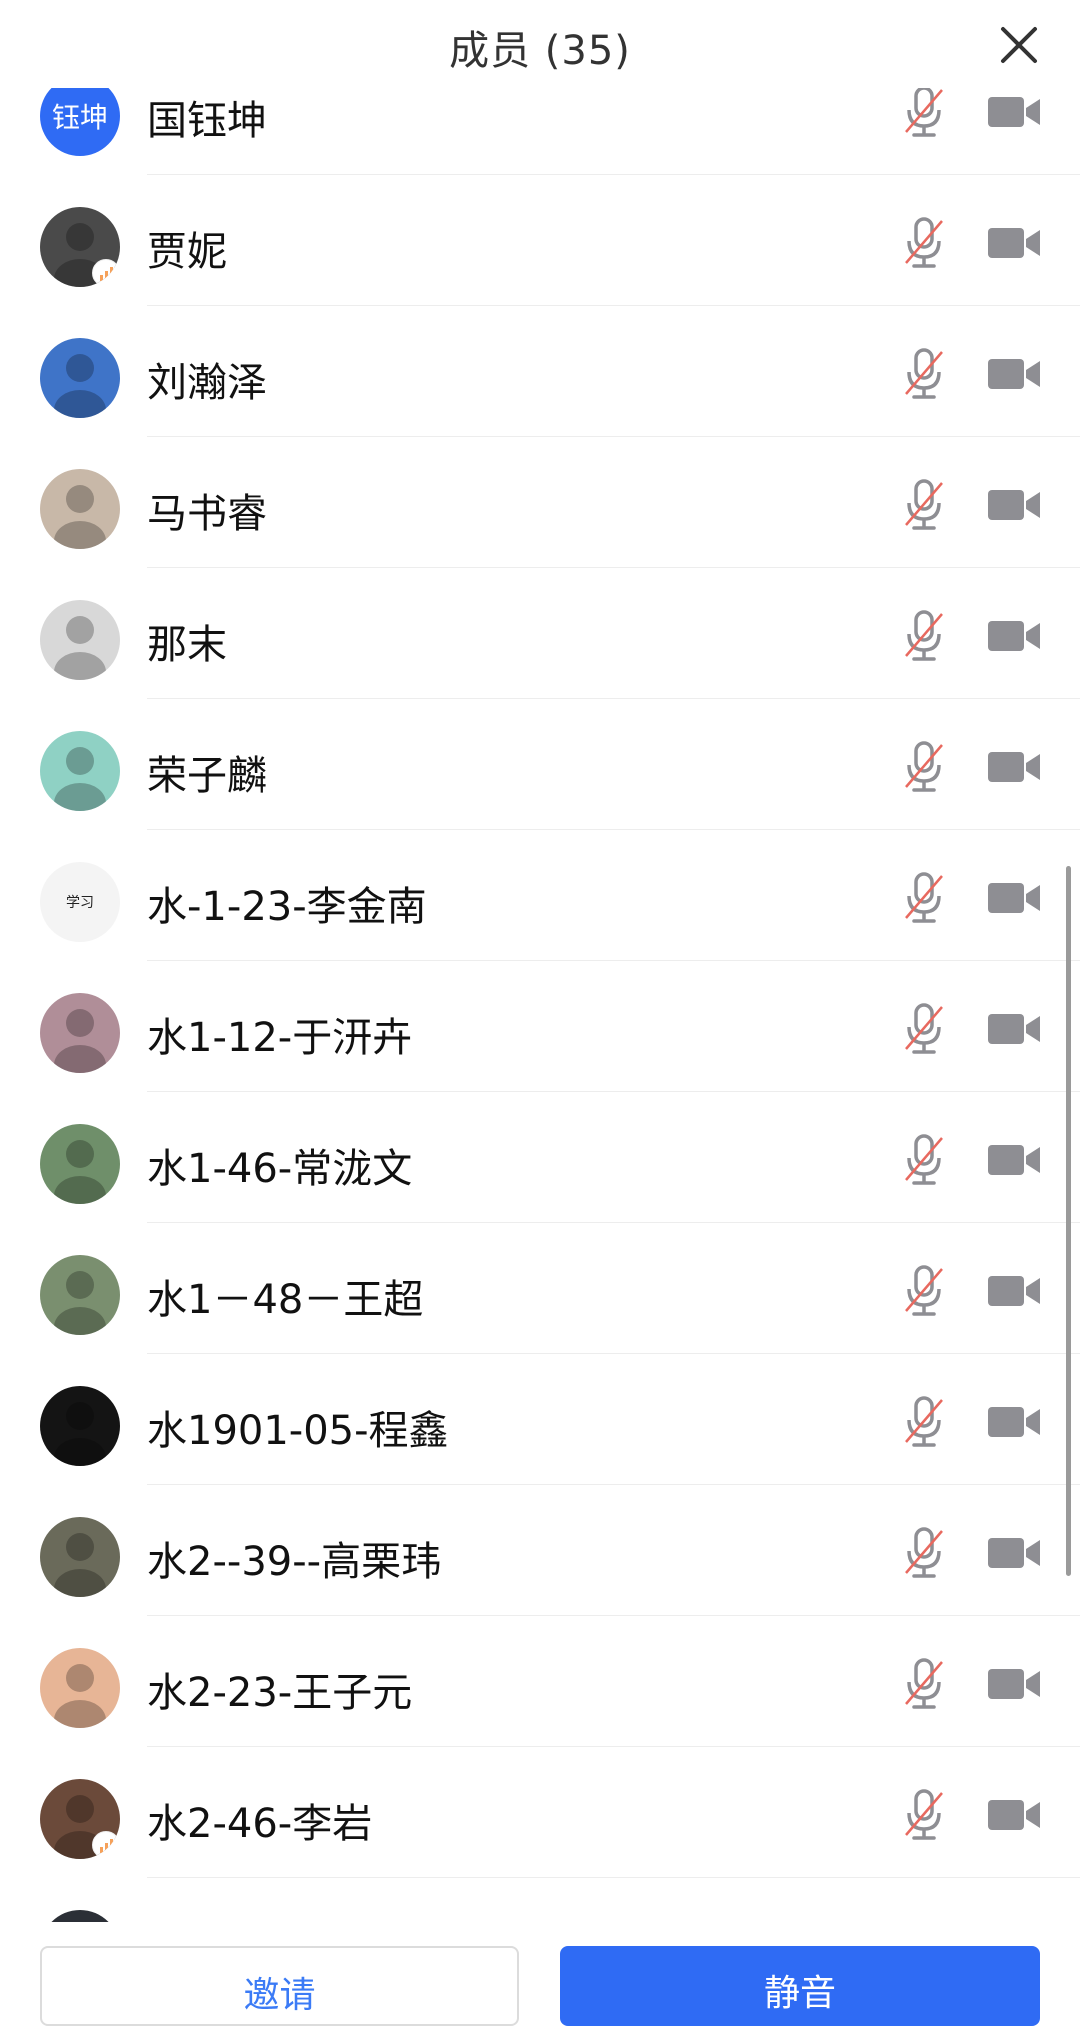  Describe the element at coordinates (280, 1169) in the screenshot. I see `member-name: 水1-46-常泷文` at that location.